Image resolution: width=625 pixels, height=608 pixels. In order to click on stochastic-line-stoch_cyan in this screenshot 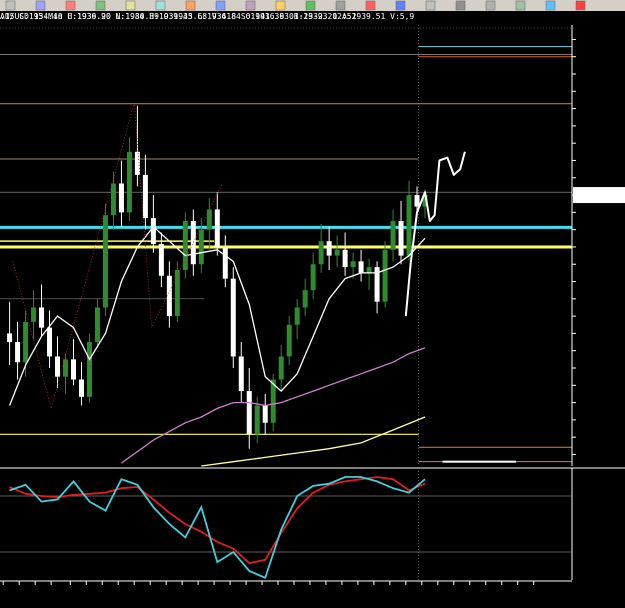, I will do `click(217, 528)`.